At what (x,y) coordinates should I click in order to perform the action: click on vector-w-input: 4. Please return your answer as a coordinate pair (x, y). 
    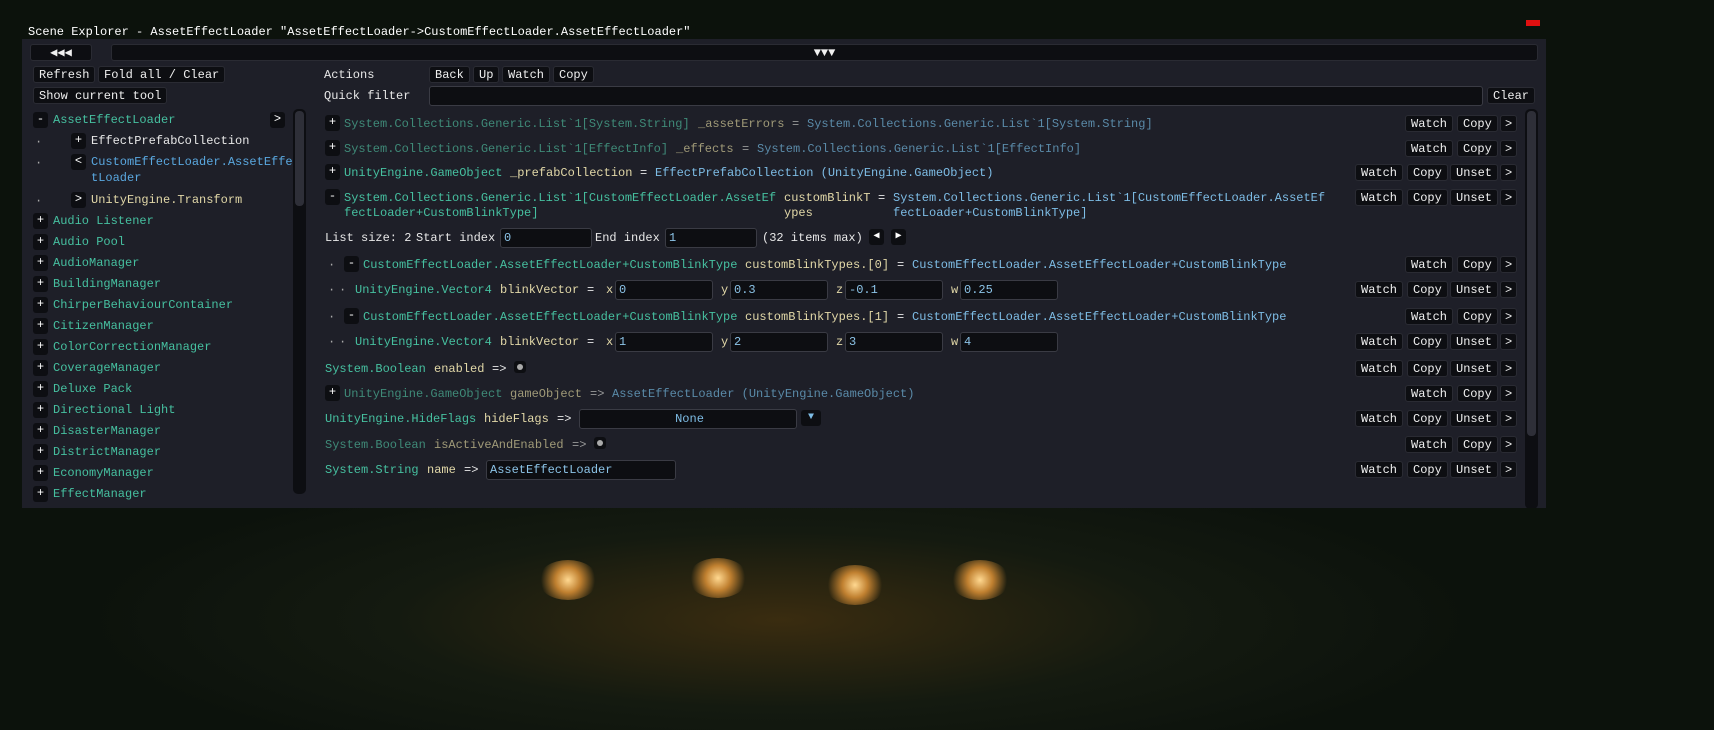
    Looking at the image, I should click on (1009, 342).